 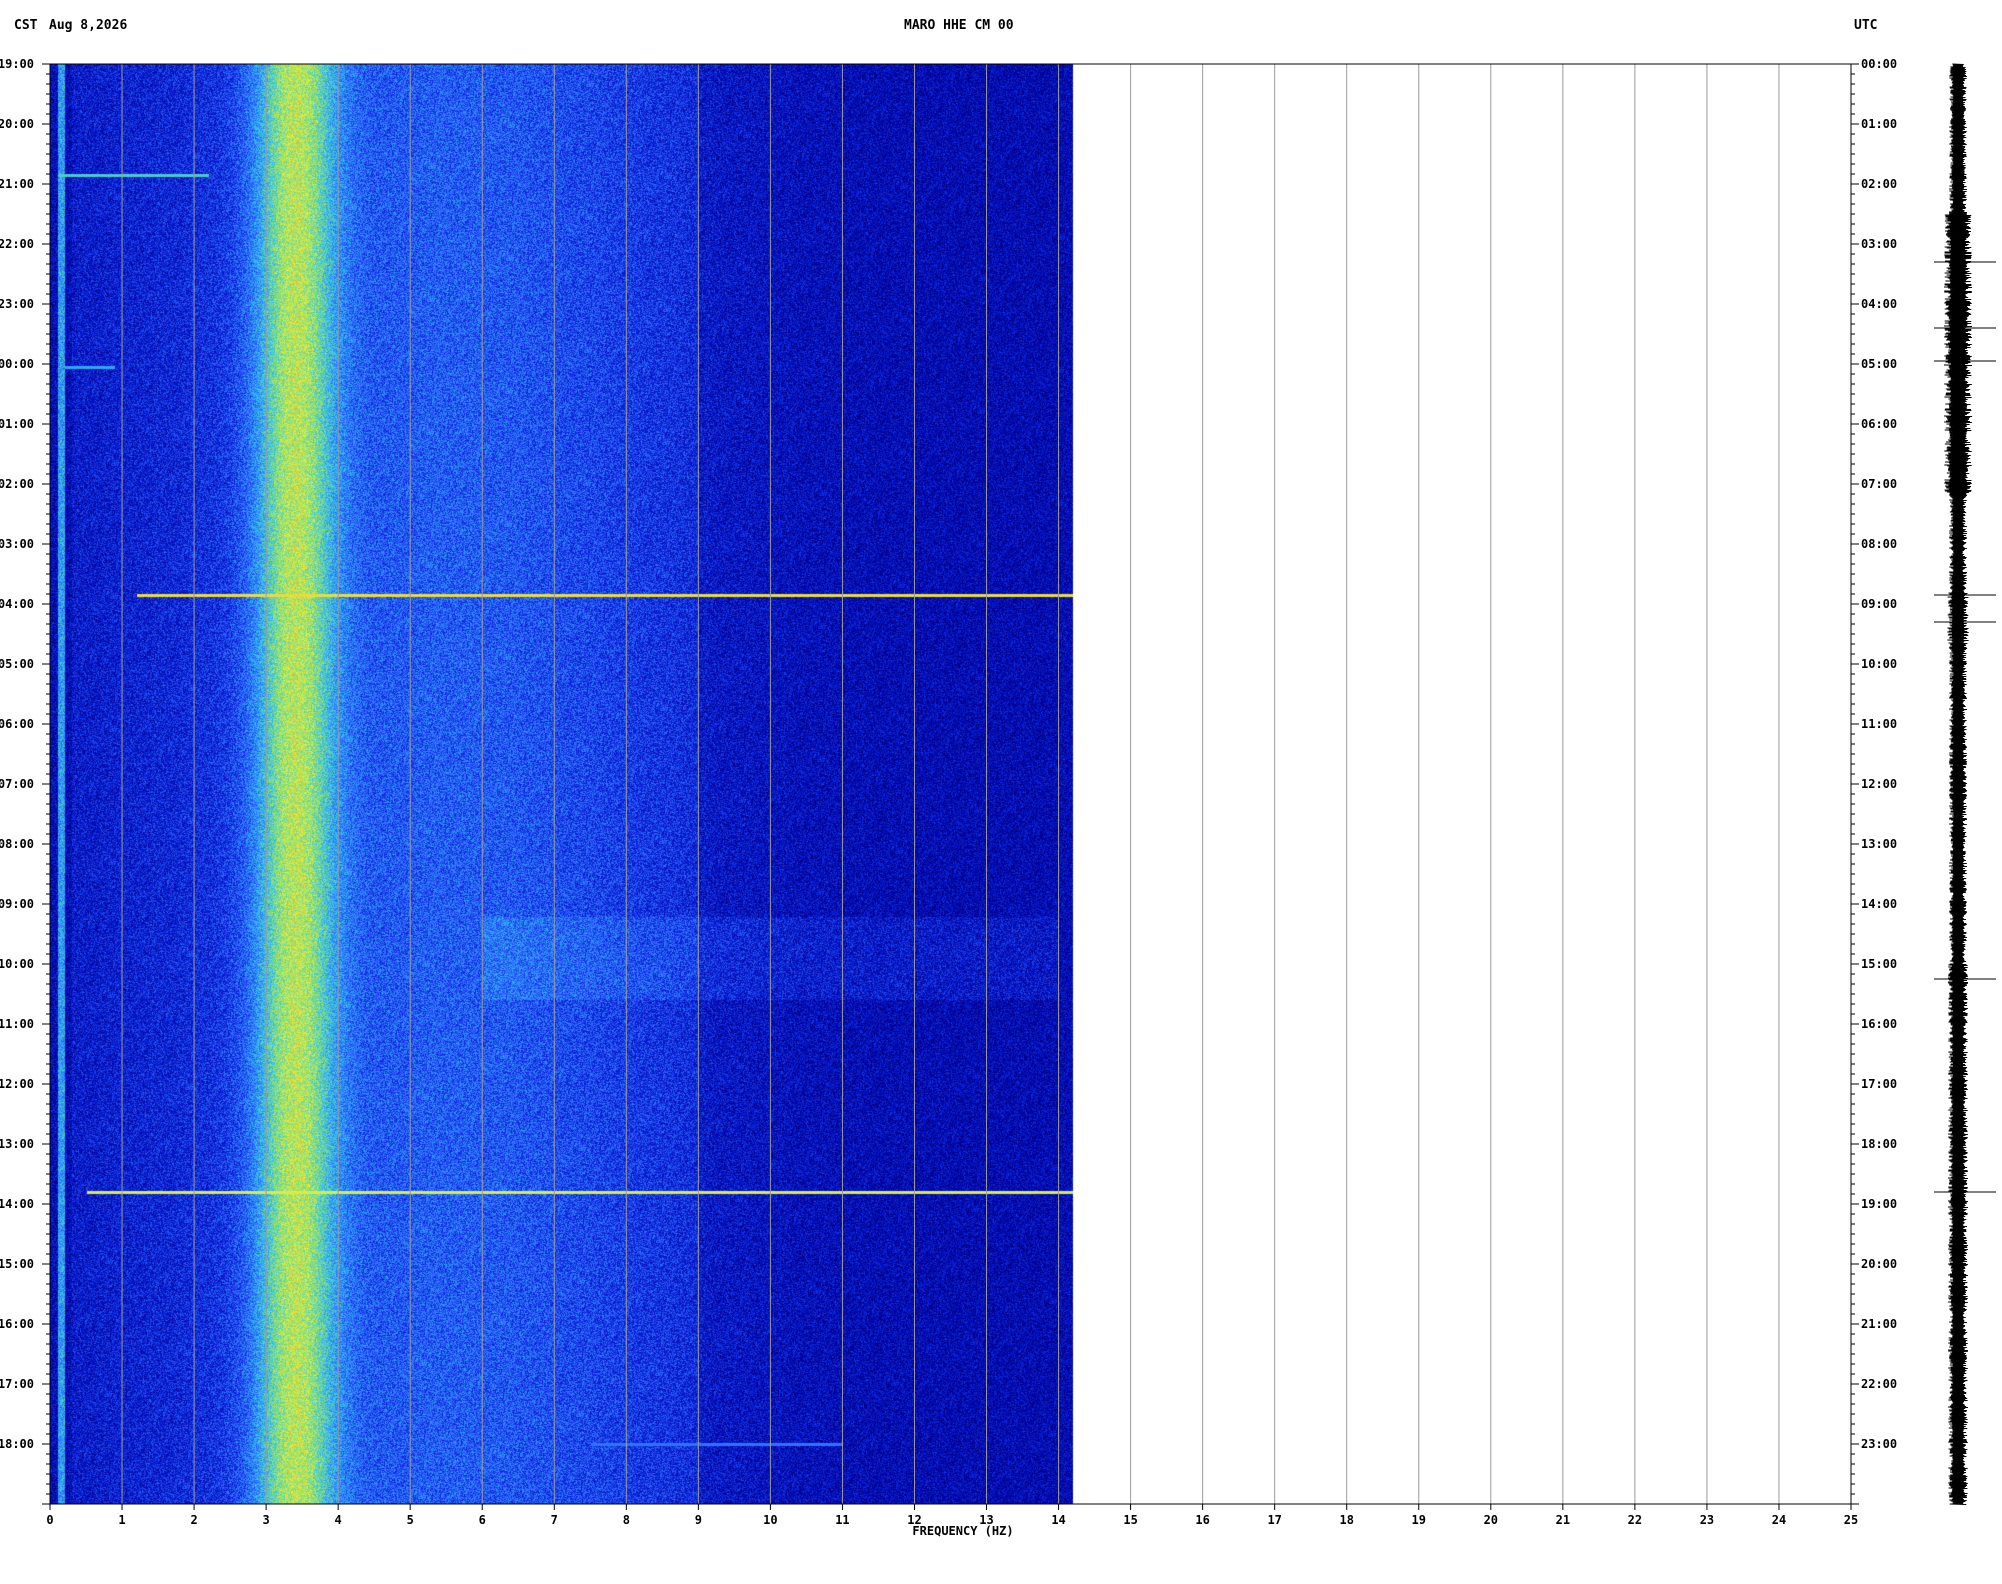 What do you see at coordinates (88, 25) in the screenshot?
I see `date-label: Aug 8,2026` at bounding box center [88, 25].